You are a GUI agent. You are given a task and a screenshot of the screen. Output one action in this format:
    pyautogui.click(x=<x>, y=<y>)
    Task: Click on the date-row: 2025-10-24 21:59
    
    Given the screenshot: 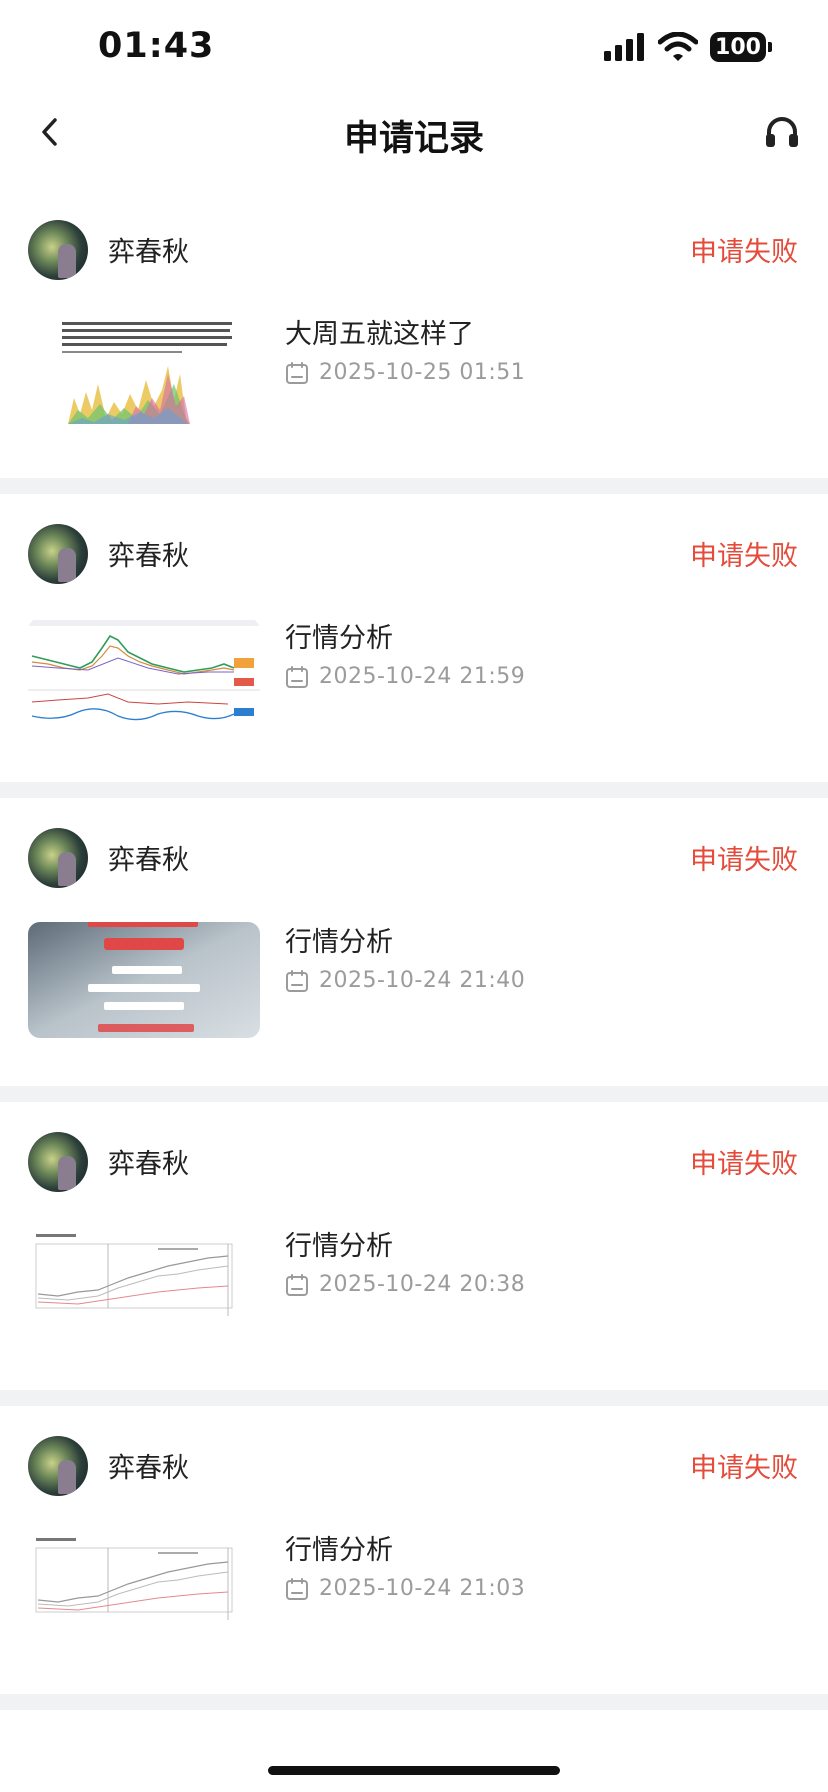 What is the action you would take?
    pyautogui.click(x=405, y=676)
    